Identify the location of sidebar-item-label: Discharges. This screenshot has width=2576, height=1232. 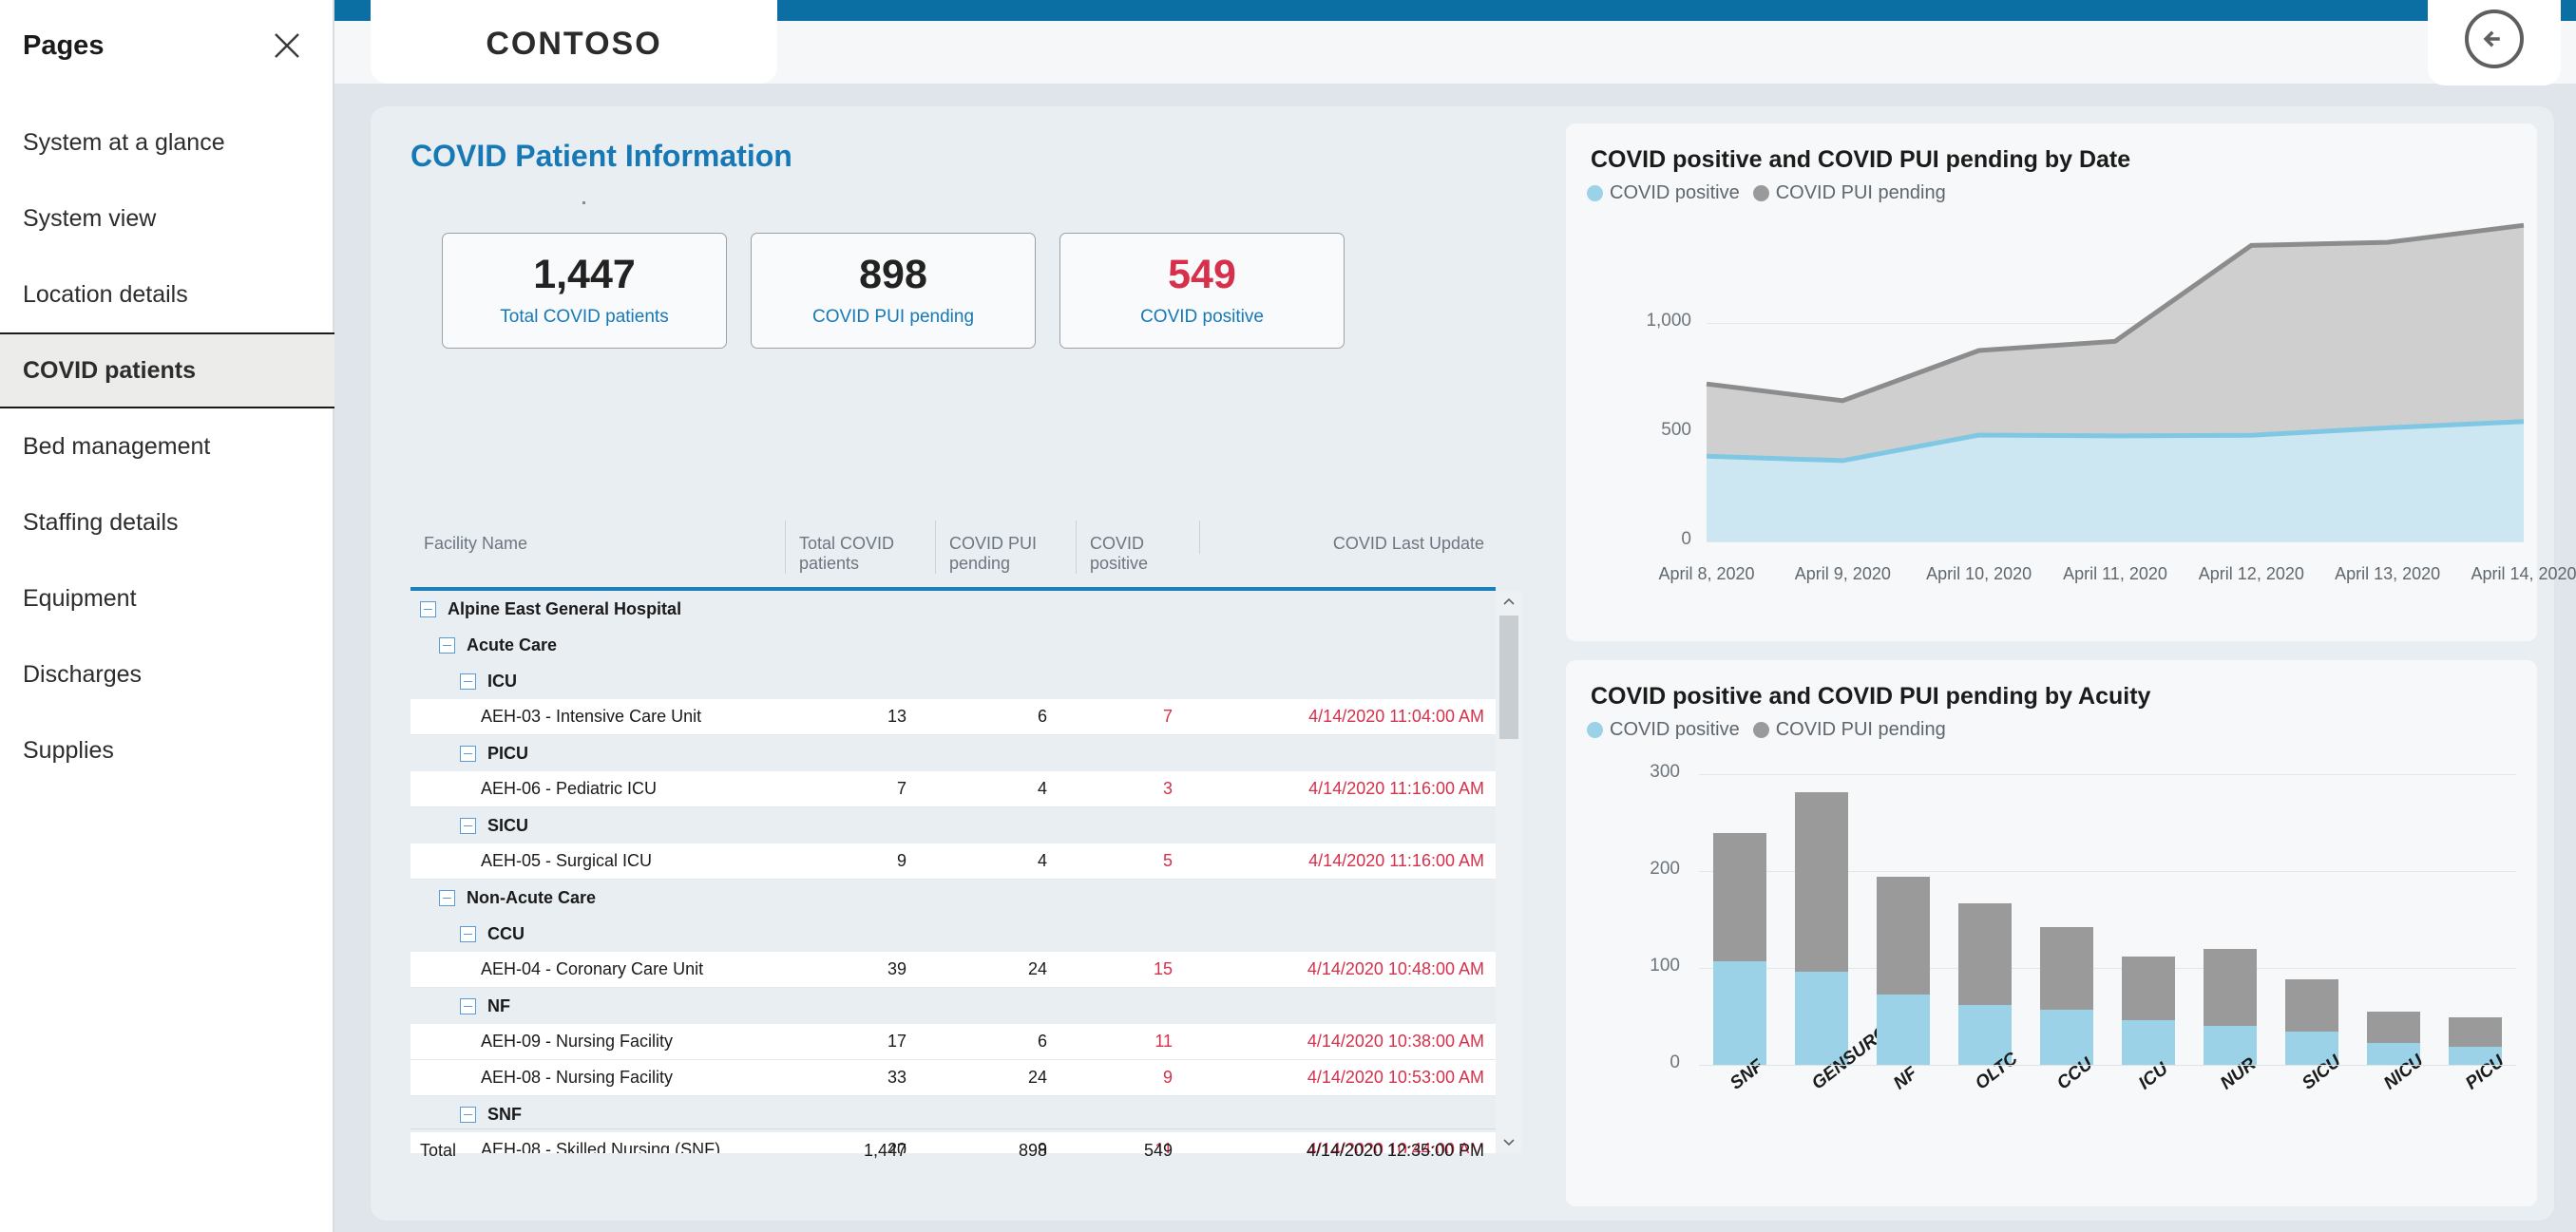
(83, 674).